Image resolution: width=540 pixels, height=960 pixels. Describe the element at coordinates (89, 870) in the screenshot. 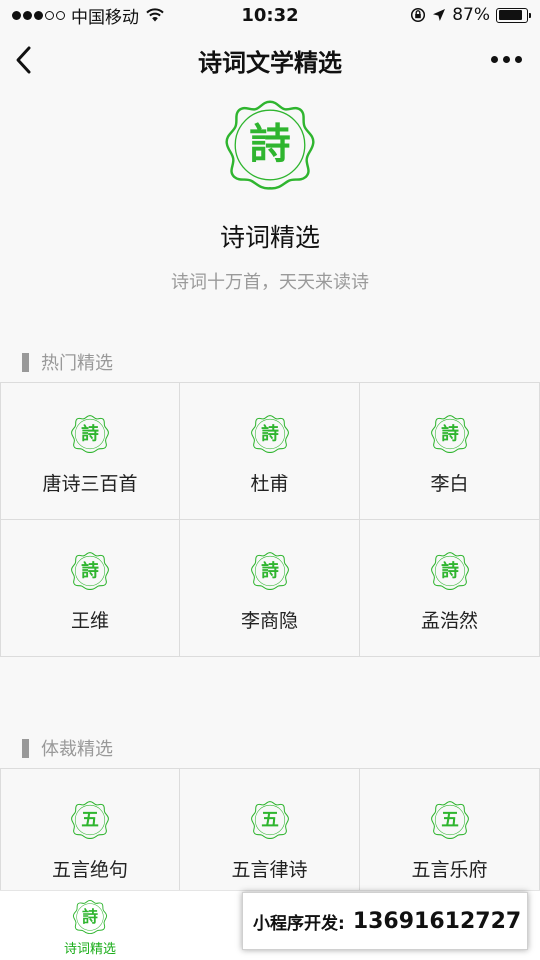

I see `grid-item-label: 五言绝句` at that location.